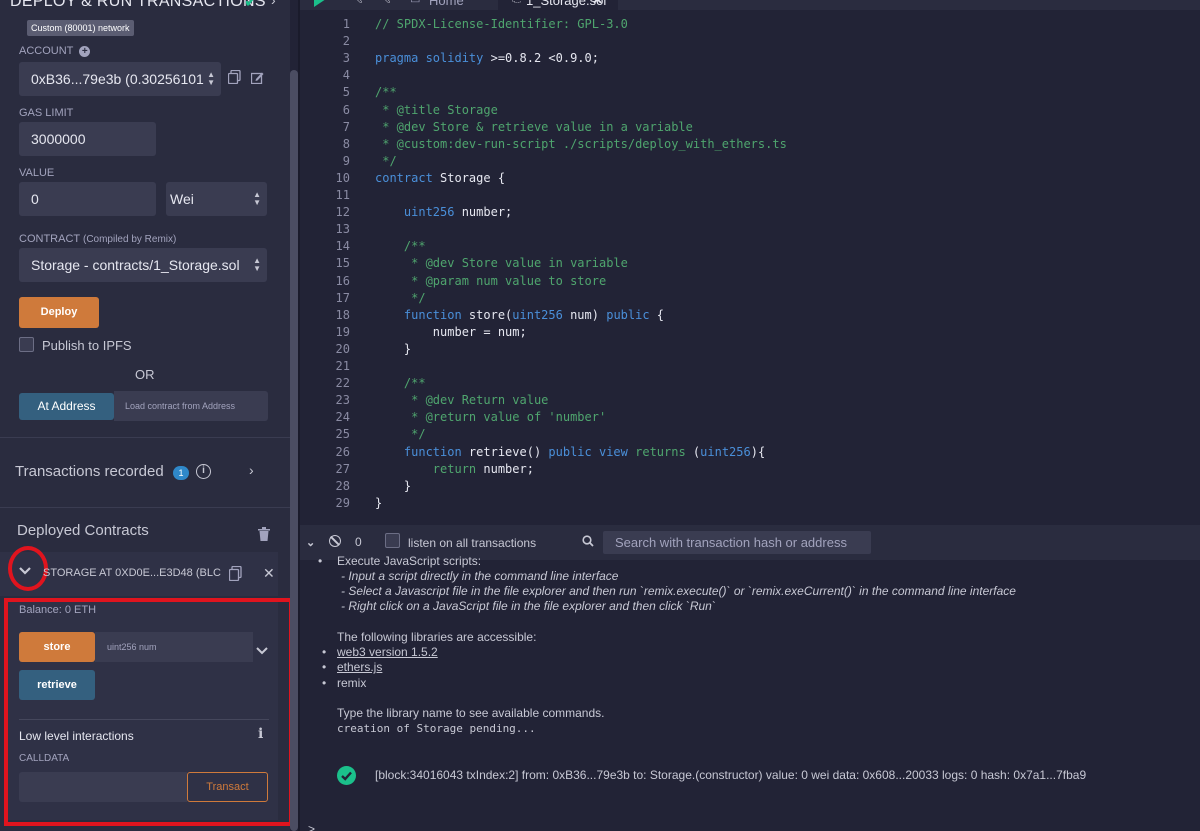  Describe the element at coordinates (588, 543) in the screenshot. I see `search-icon` at that location.